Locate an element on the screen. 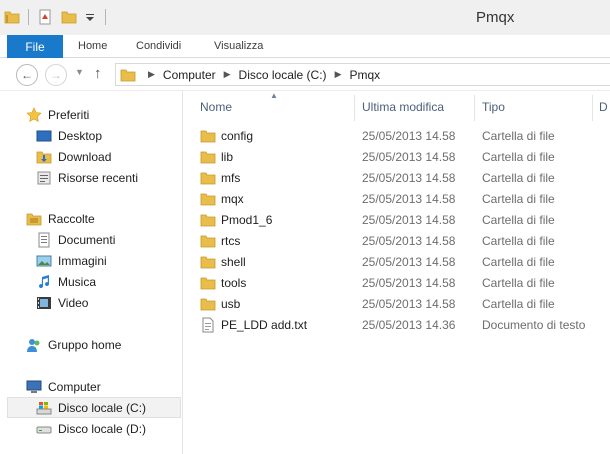 Image resolution: width=610 pixels, height=454 pixels. nav-pictures: Immagini is located at coordinates (71, 260).